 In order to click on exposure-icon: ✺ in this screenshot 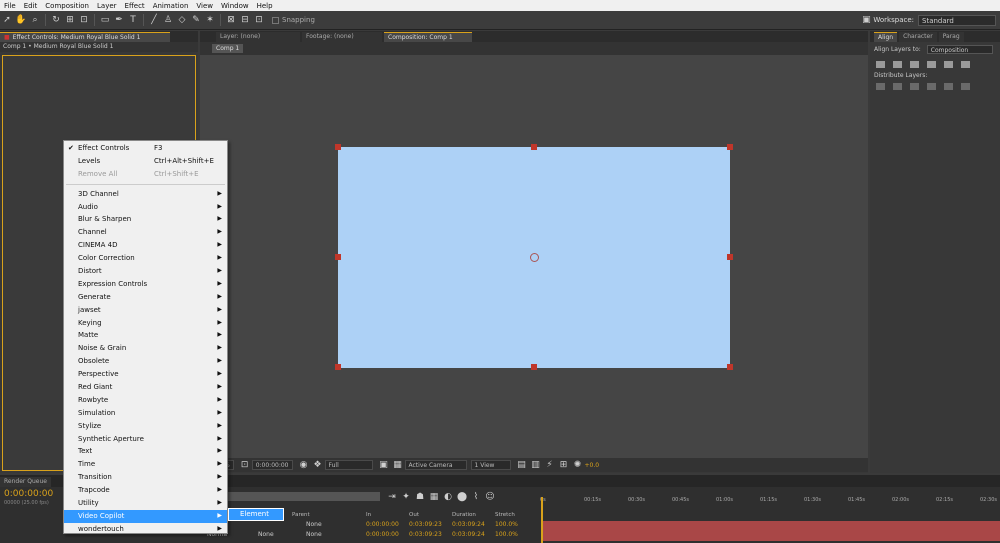, I will do `click(578, 465)`.